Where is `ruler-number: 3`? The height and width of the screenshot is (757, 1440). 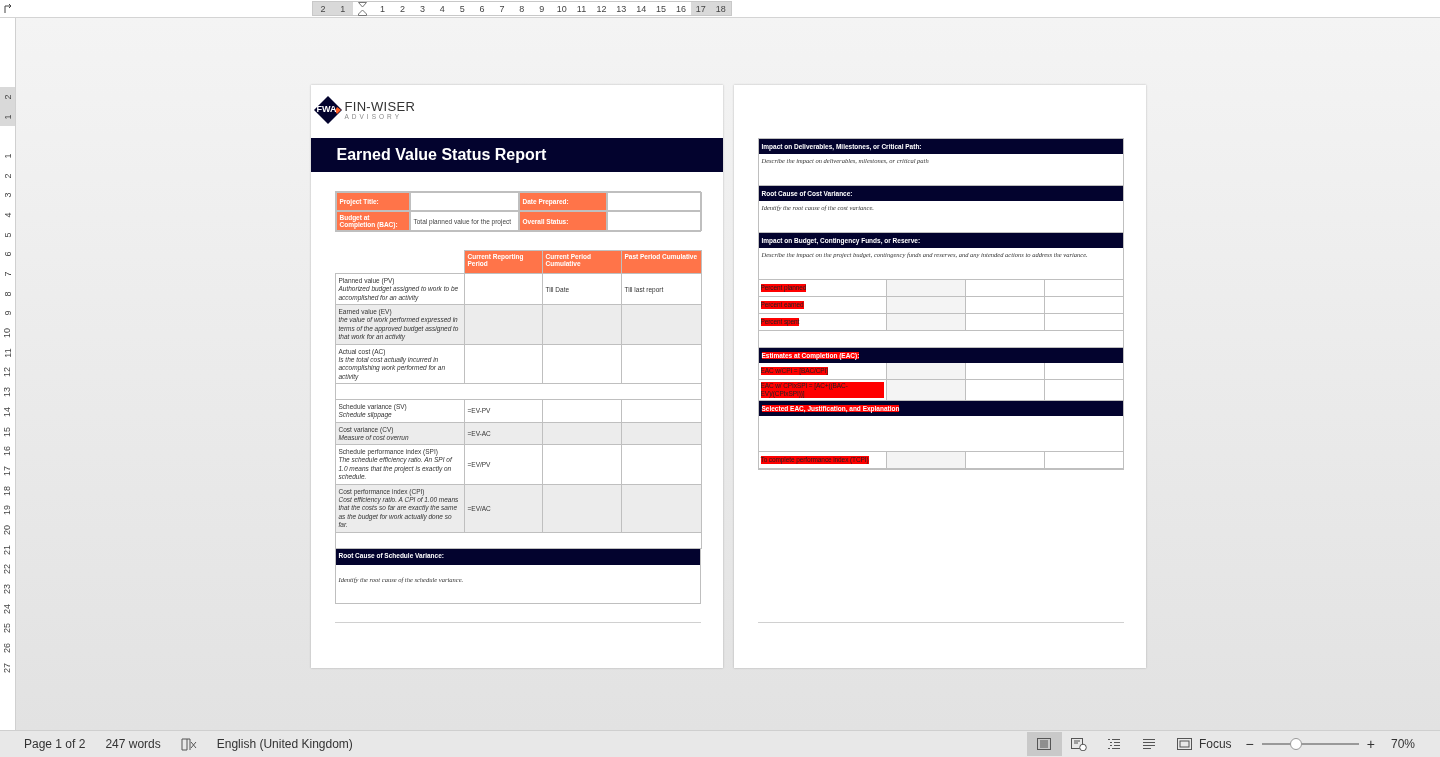
ruler-number: 3 is located at coordinates (7, 195).